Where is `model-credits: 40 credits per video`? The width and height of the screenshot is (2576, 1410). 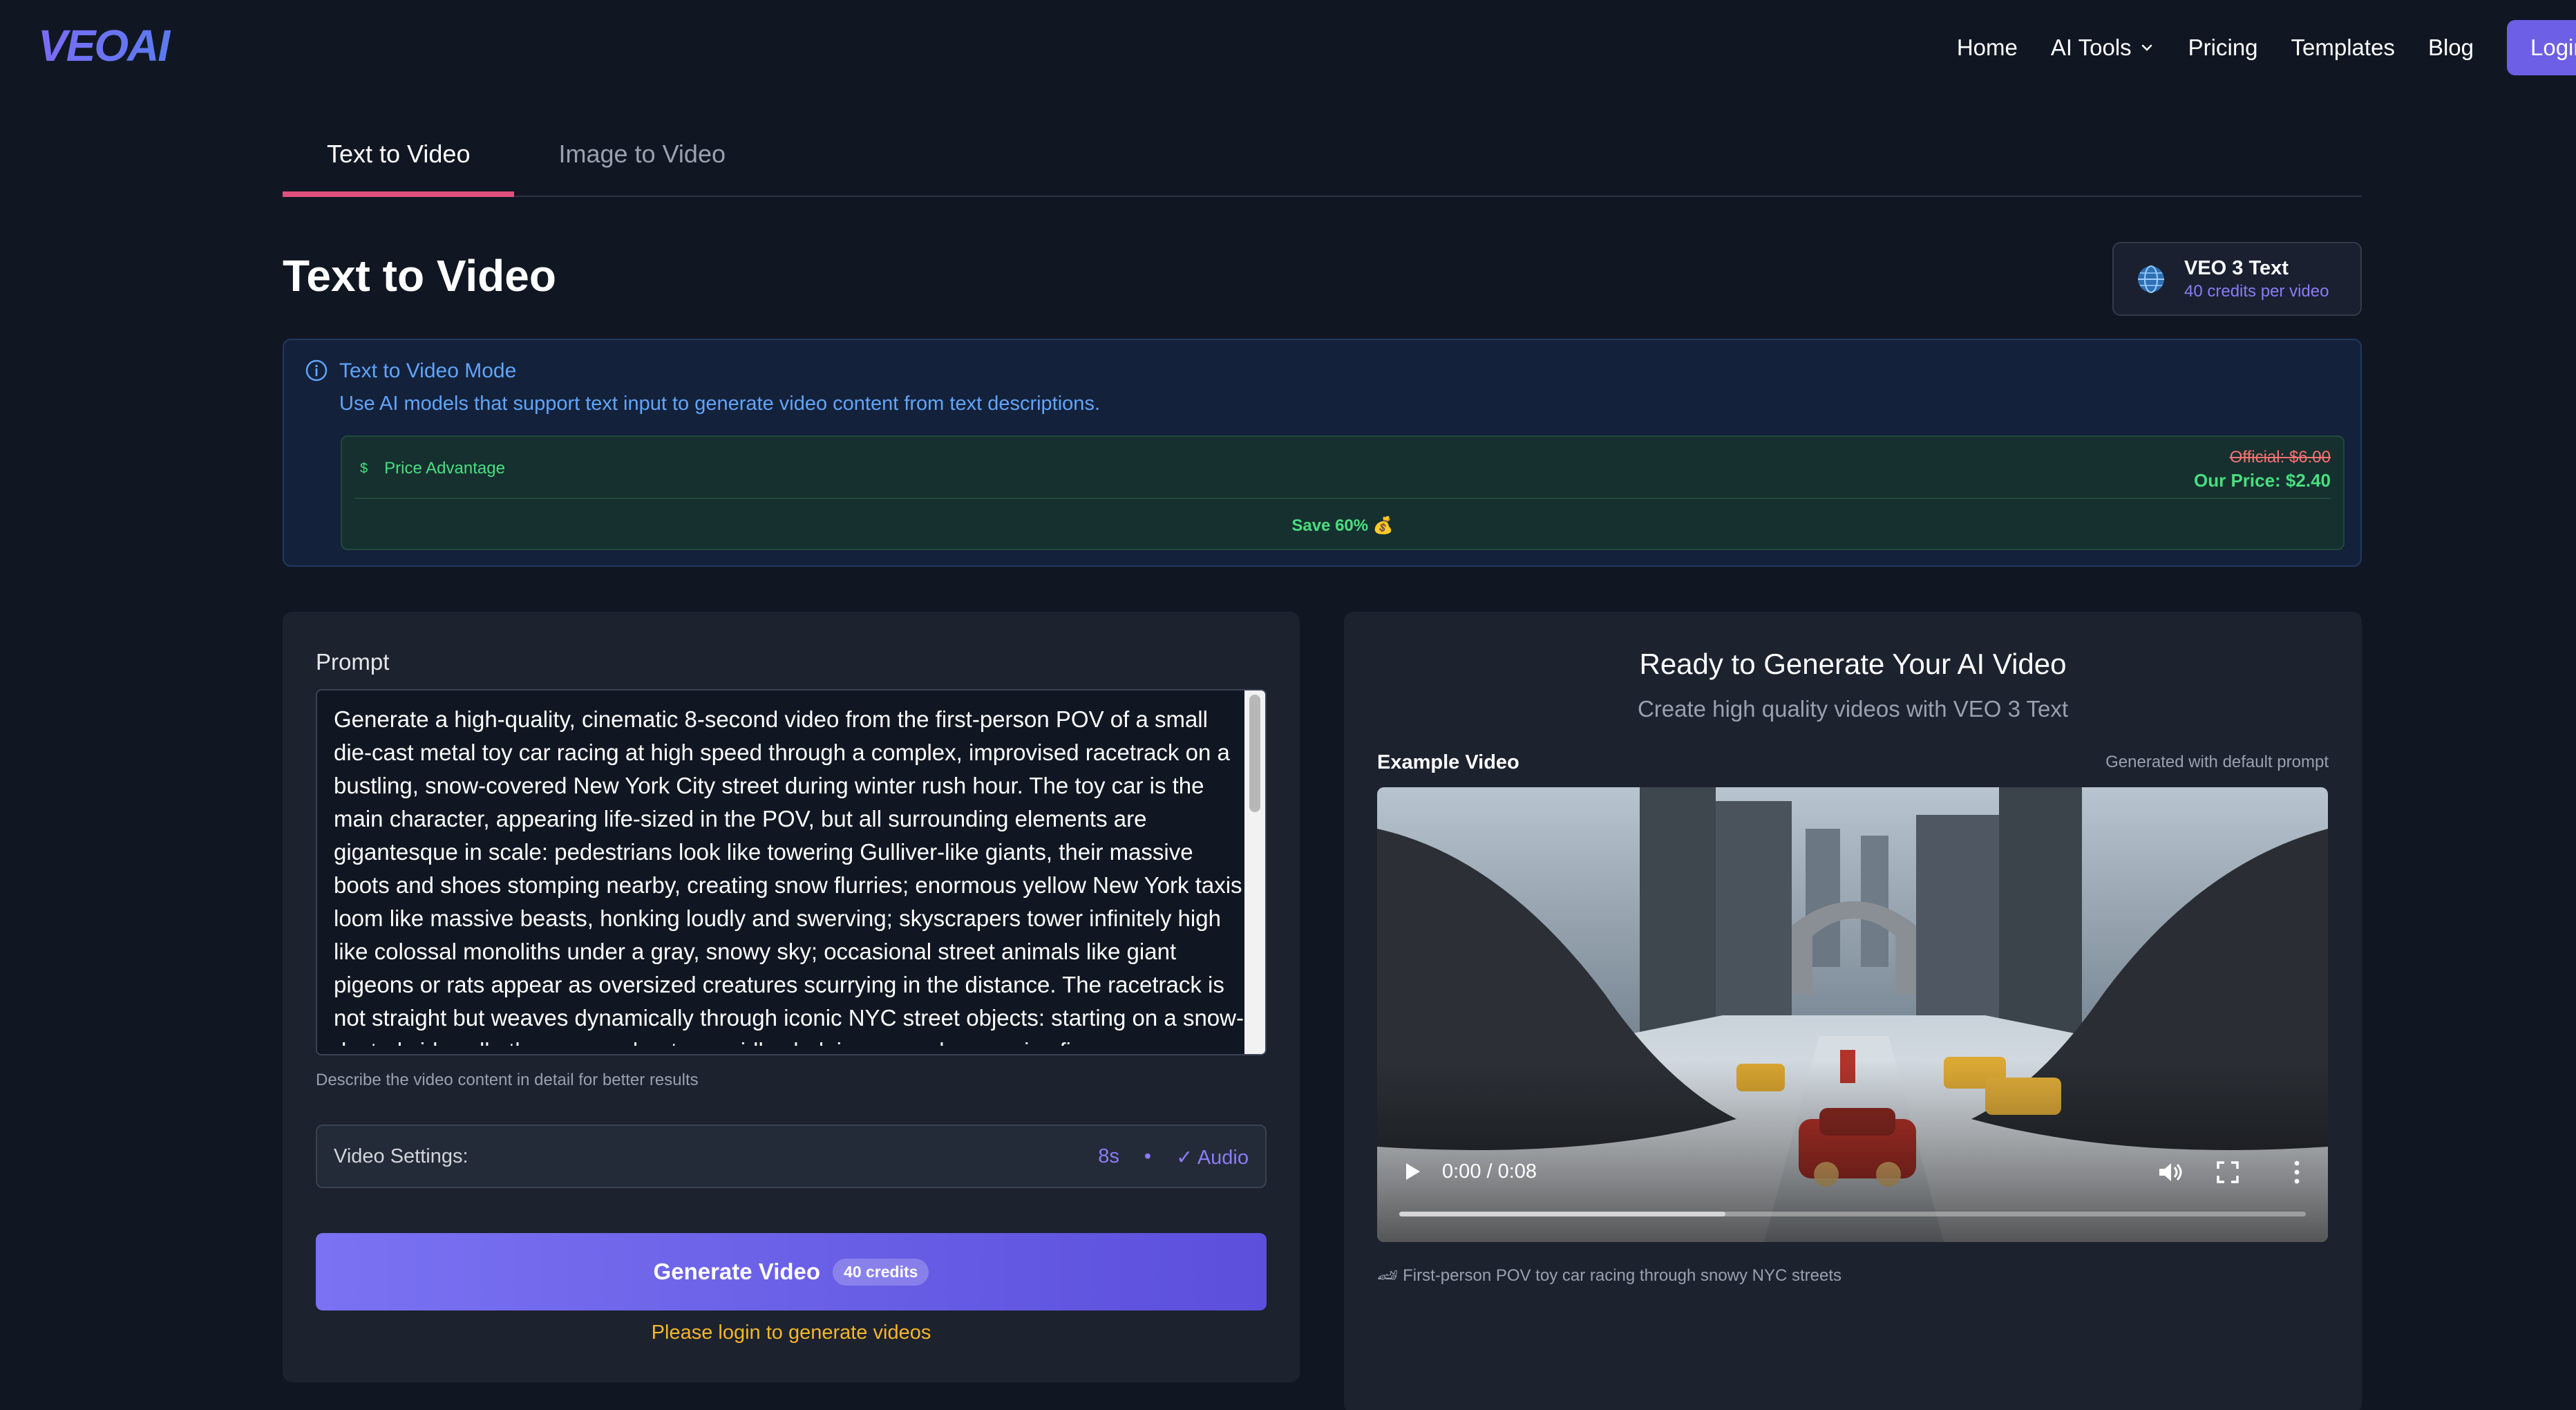
model-credits: 40 credits per video is located at coordinates (2256, 291).